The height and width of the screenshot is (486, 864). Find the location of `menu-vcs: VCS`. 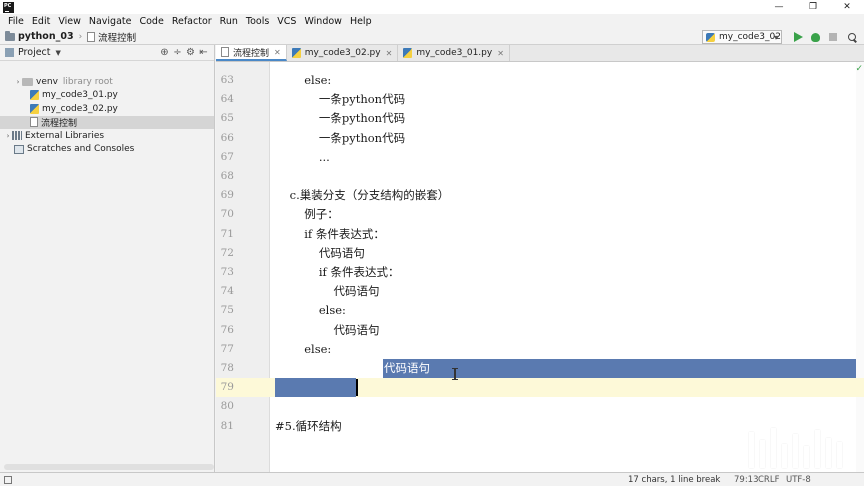

menu-vcs: VCS is located at coordinates (286, 21).